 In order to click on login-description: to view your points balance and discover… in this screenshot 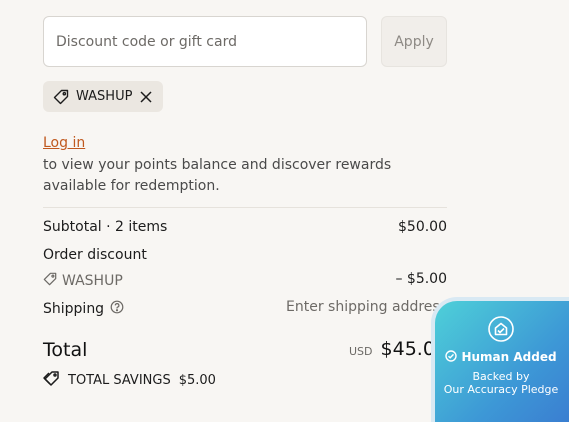, I will do `click(217, 175)`.